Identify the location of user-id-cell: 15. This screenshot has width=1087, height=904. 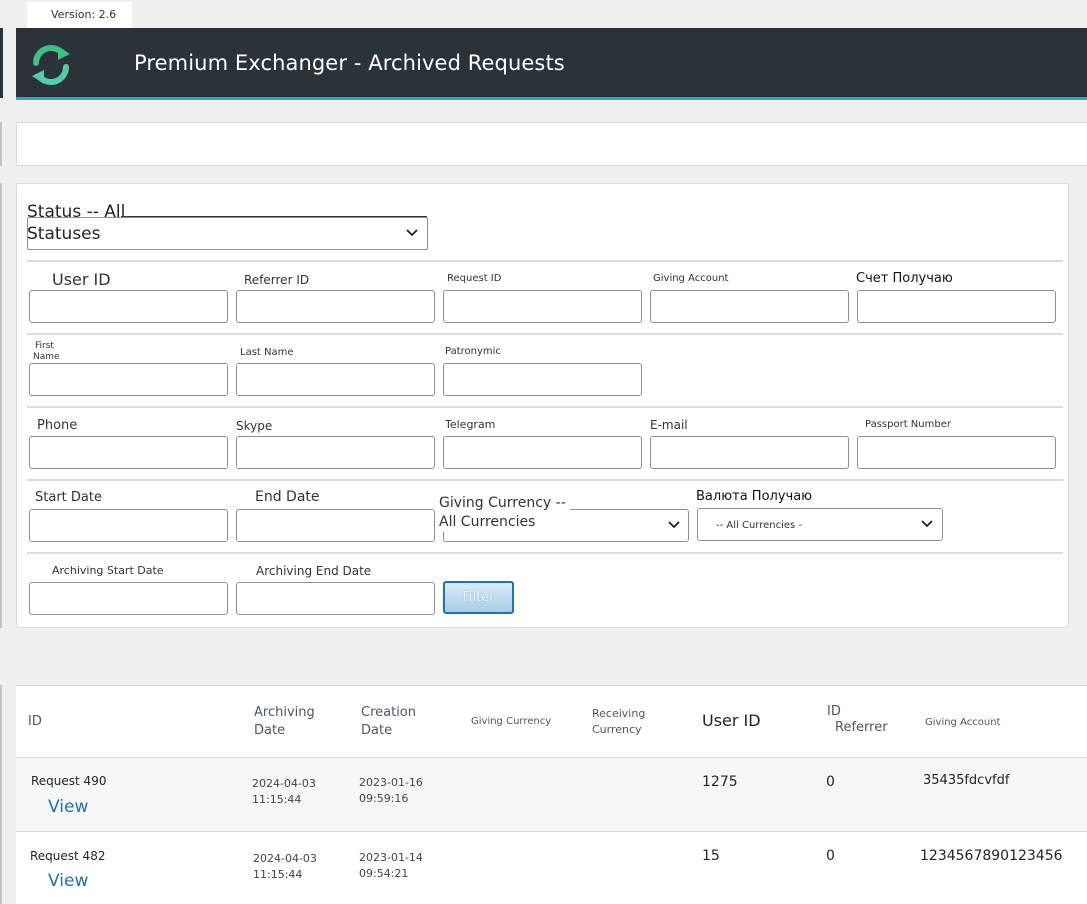
(711, 856).